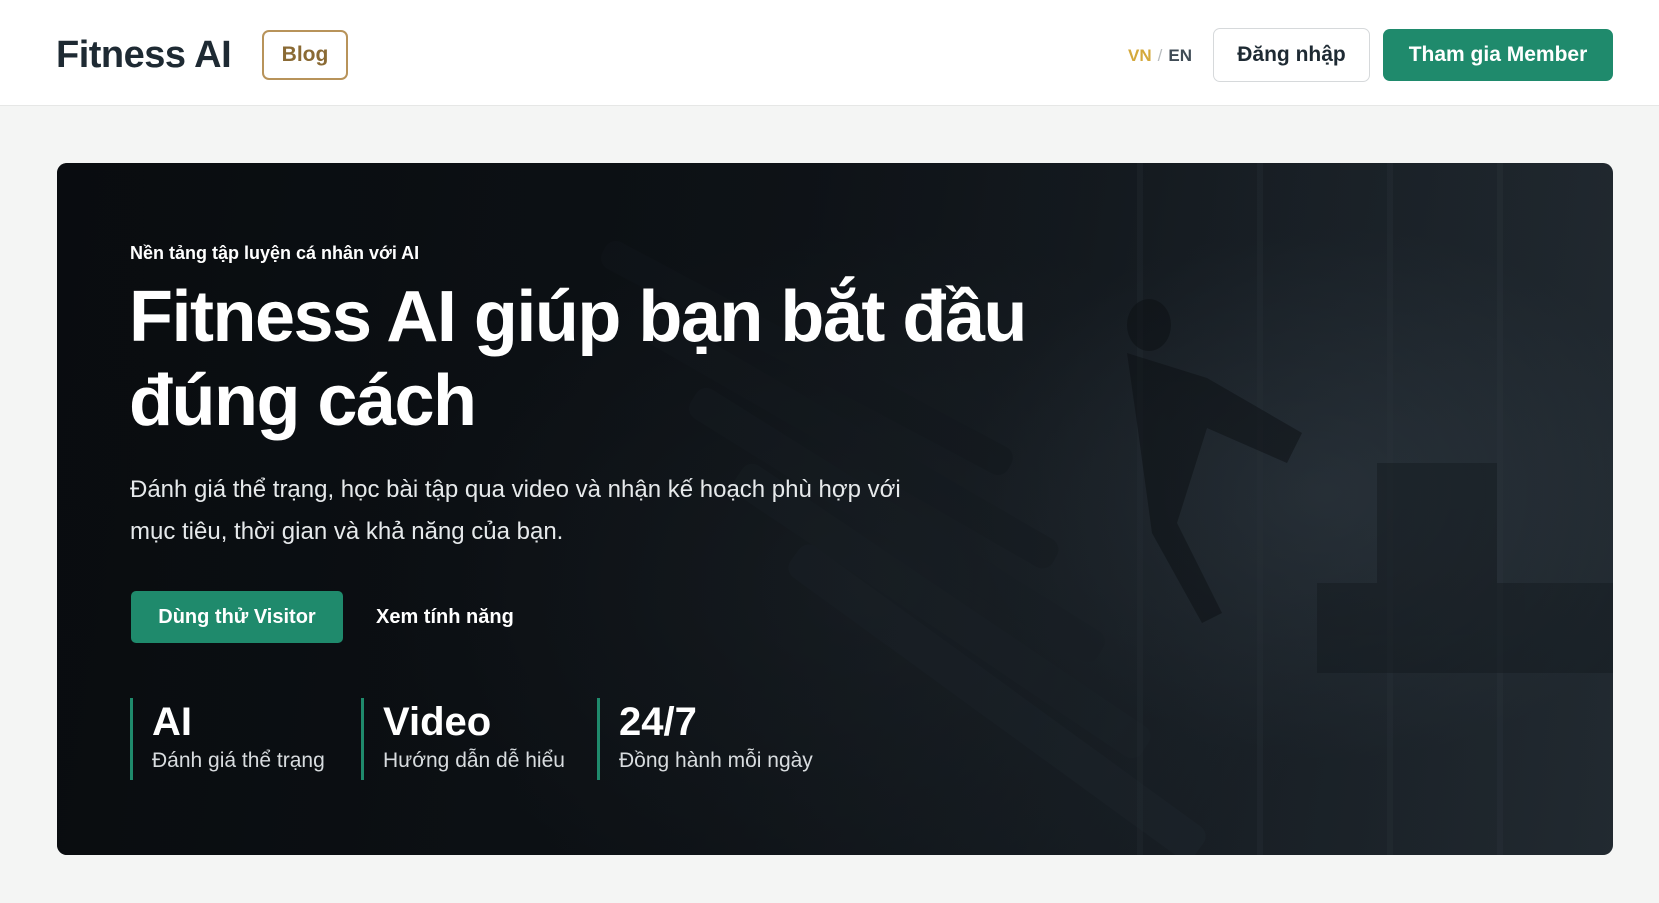  What do you see at coordinates (1291, 55) in the screenshot?
I see `login-button: Đăng nhập` at bounding box center [1291, 55].